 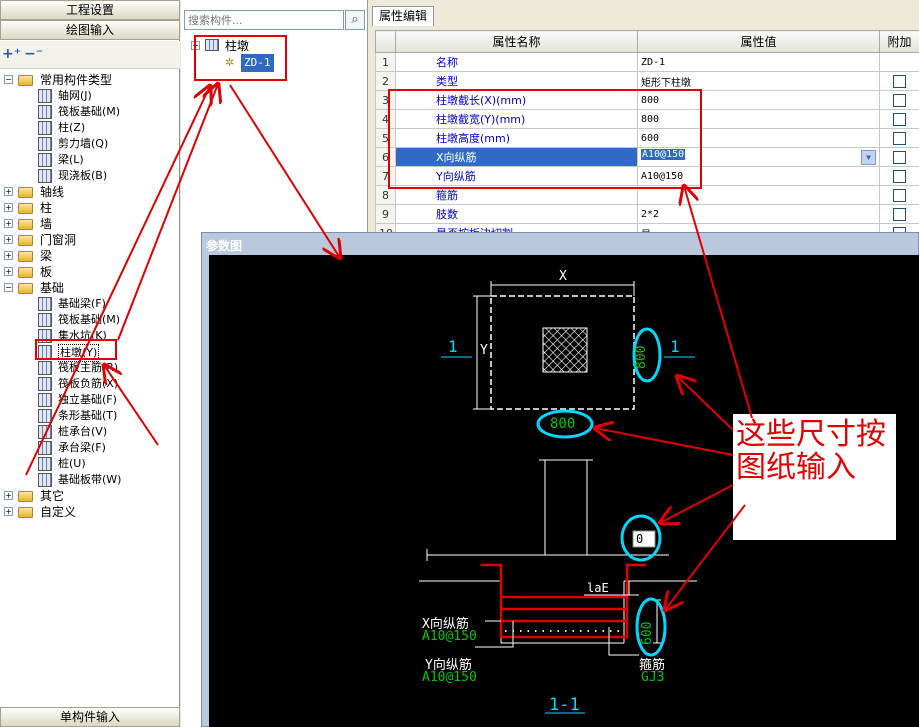 What do you see at coordinates (89, 416) in the screenshot?
I see `tree-item-strip-footing: 条形基础(T)` at bounding box center [89, 416].